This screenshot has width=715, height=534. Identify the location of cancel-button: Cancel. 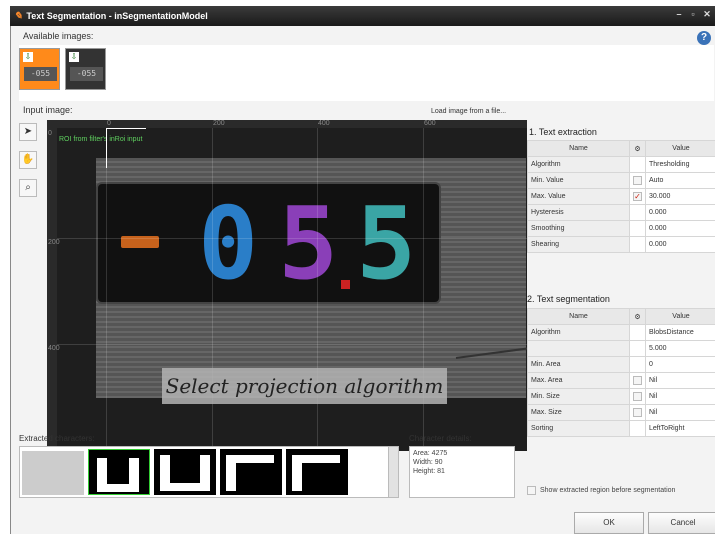
(681, 523).